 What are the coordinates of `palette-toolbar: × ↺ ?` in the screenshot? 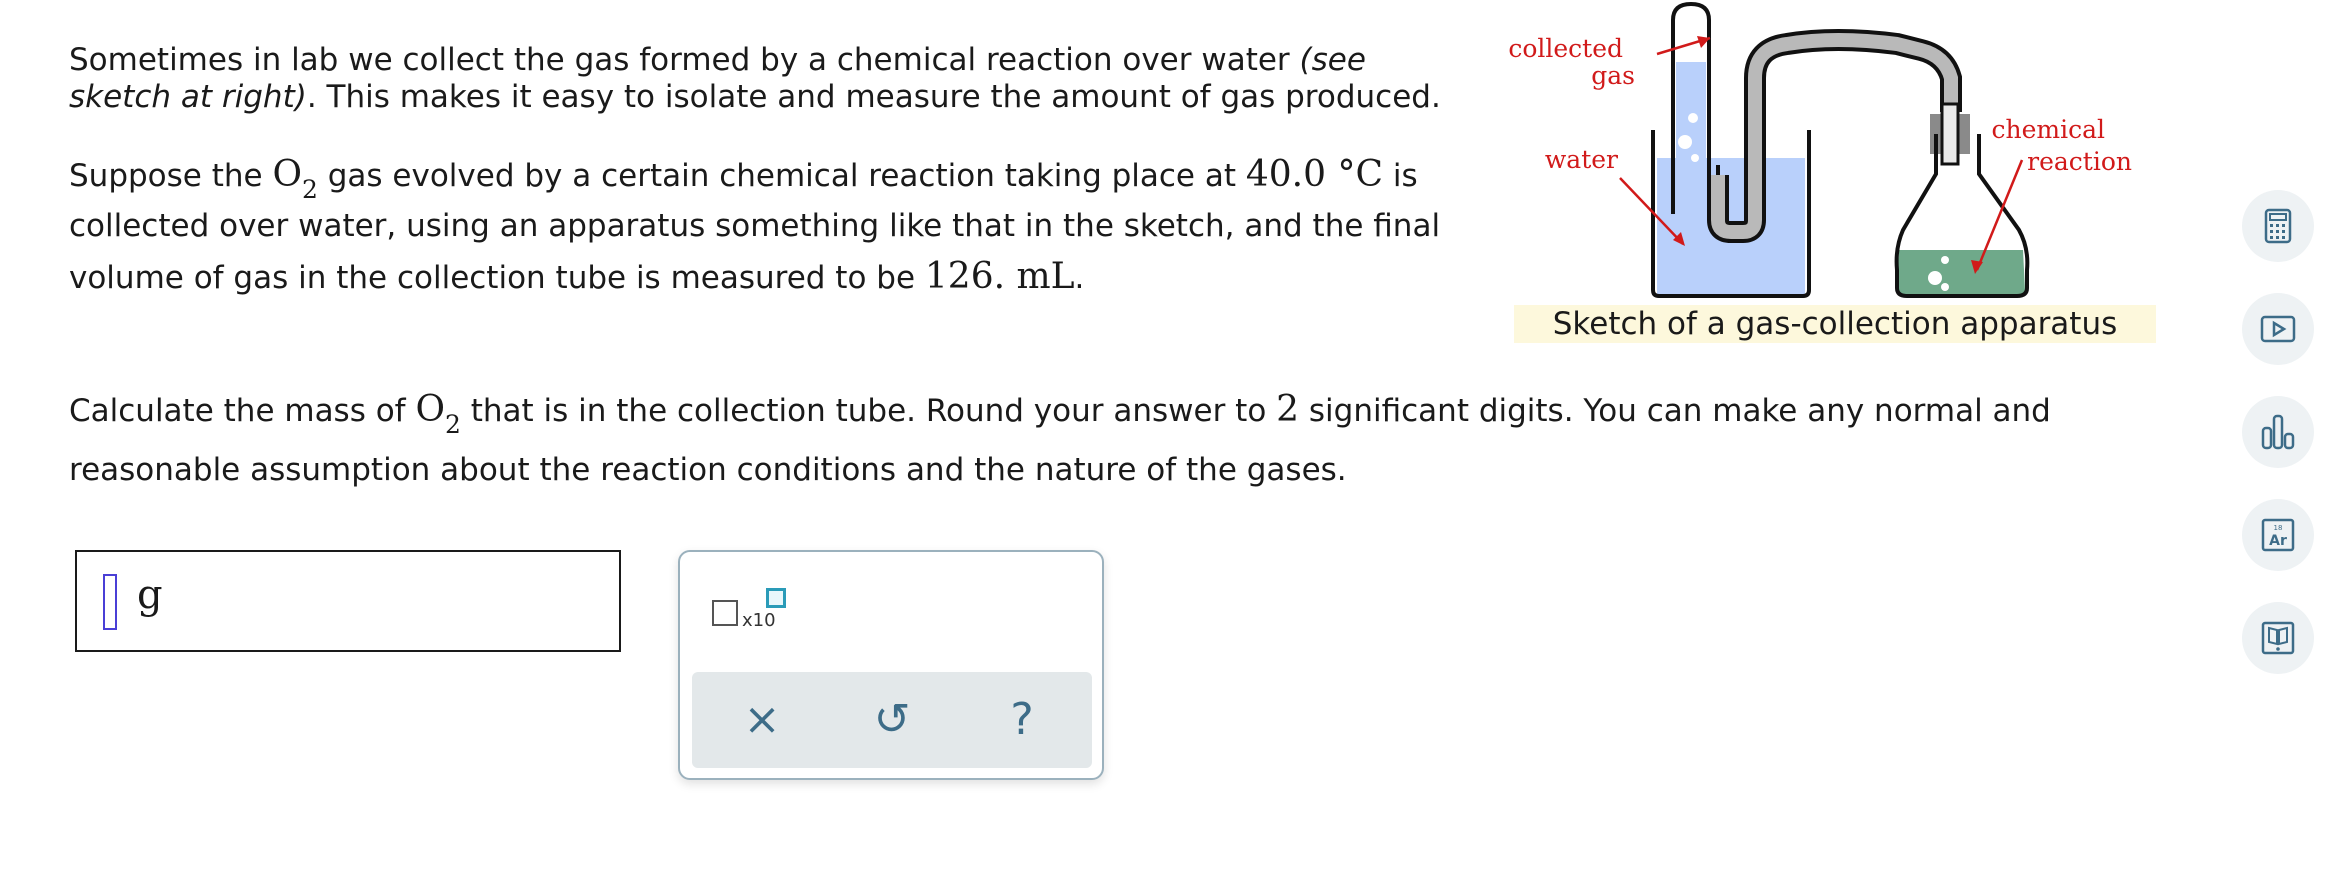 It's located at (892, 720).